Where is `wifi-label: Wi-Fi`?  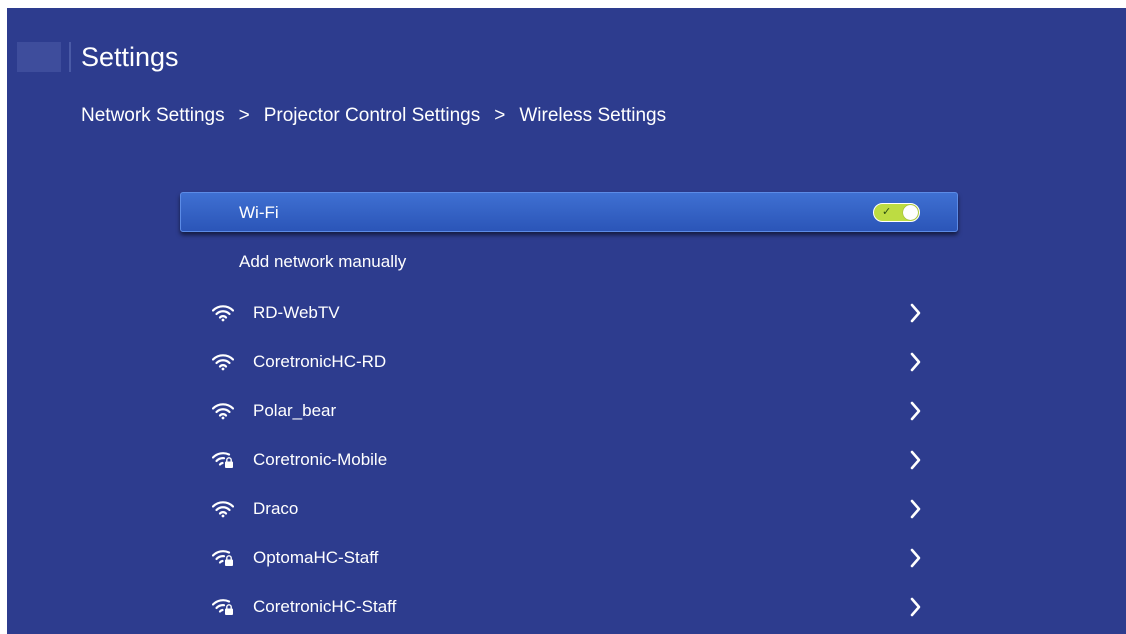
wifi-label: Wi-Fi is located at coordinates (259, 212).